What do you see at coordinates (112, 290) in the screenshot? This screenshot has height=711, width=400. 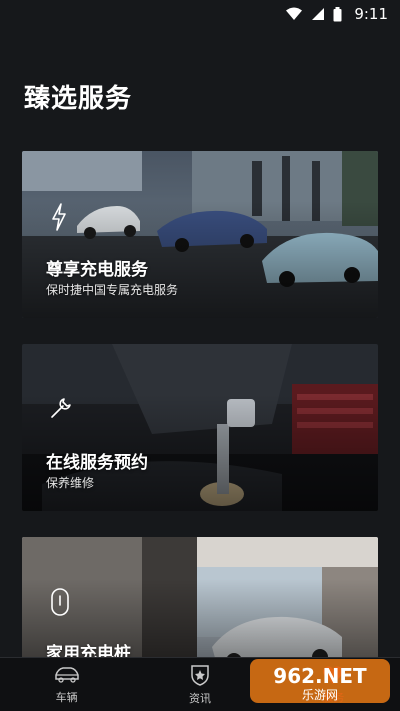 I see `card-subtitle: 保时捷中国专属充电服务` at bounding box center [112, 290].